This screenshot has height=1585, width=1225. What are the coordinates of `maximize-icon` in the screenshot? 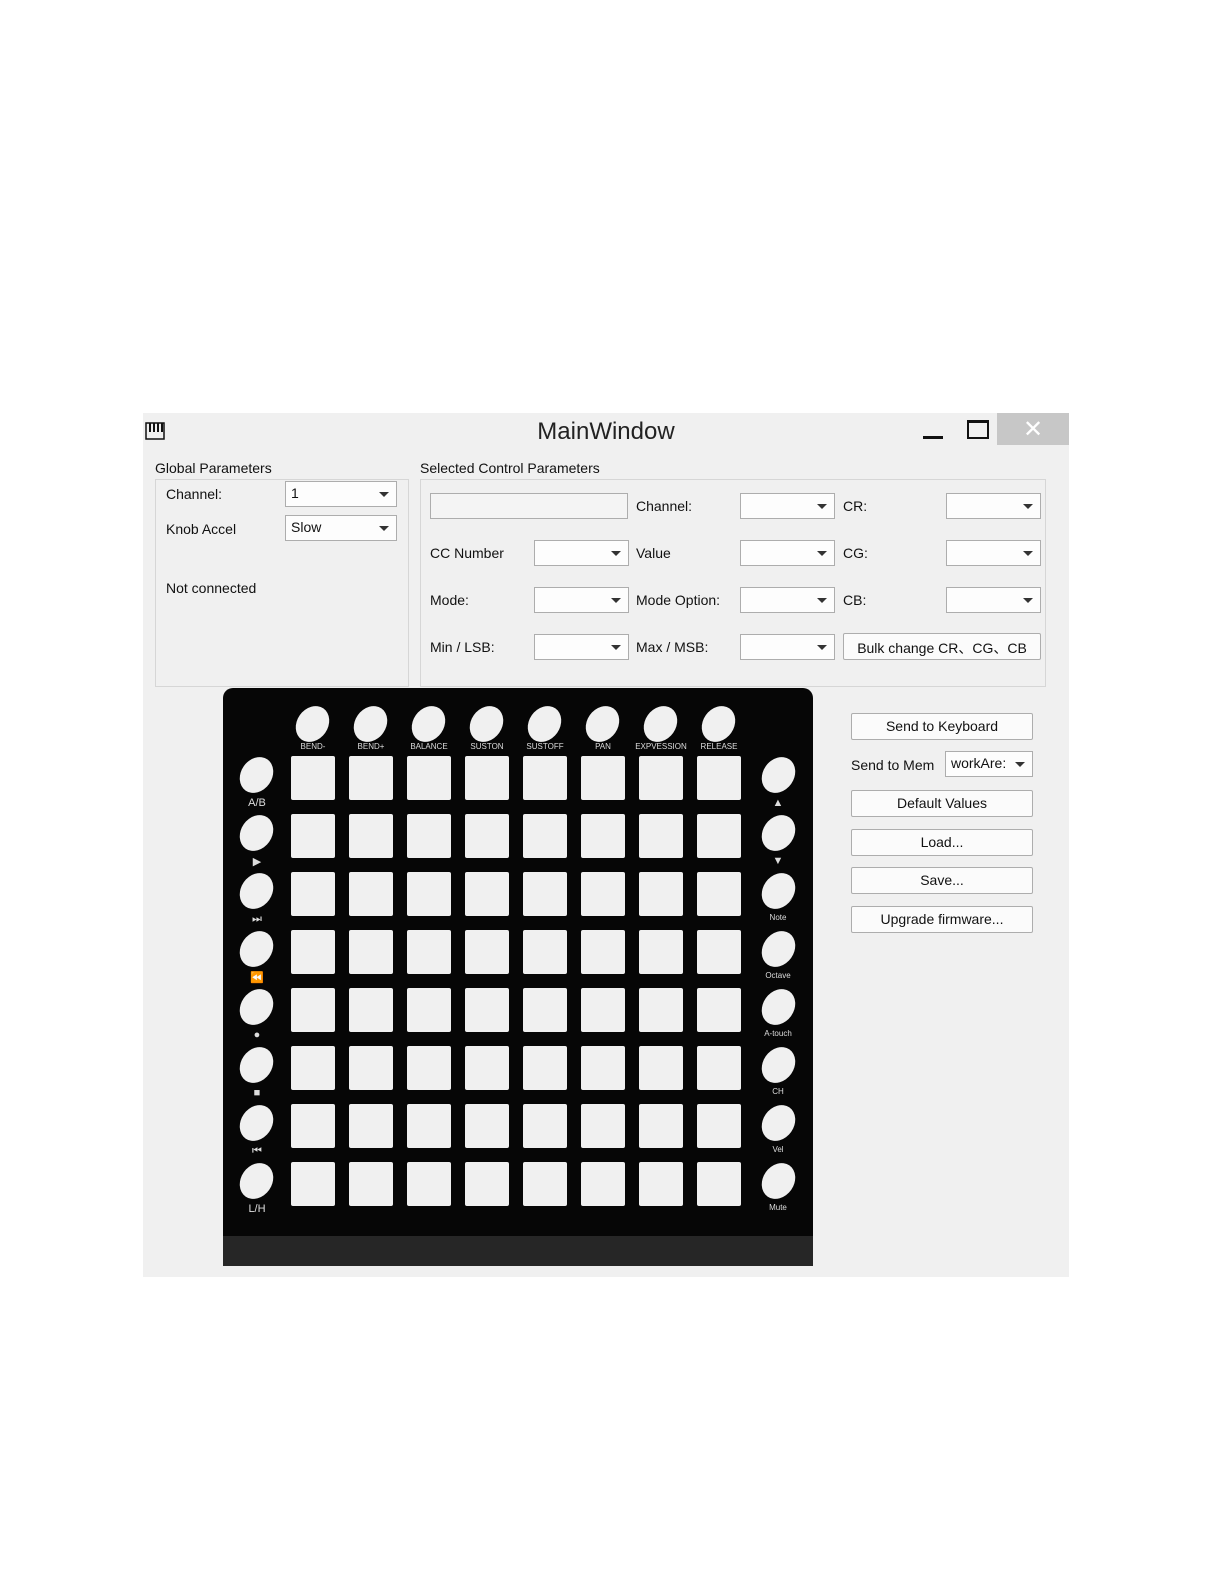 It's located at (978, 429).